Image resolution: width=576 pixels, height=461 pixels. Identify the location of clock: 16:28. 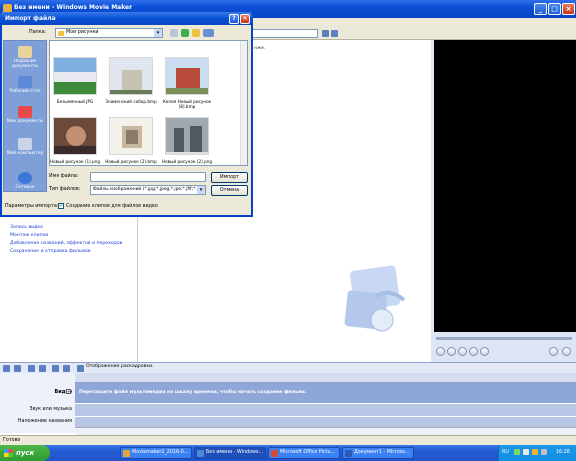
(563, 452).